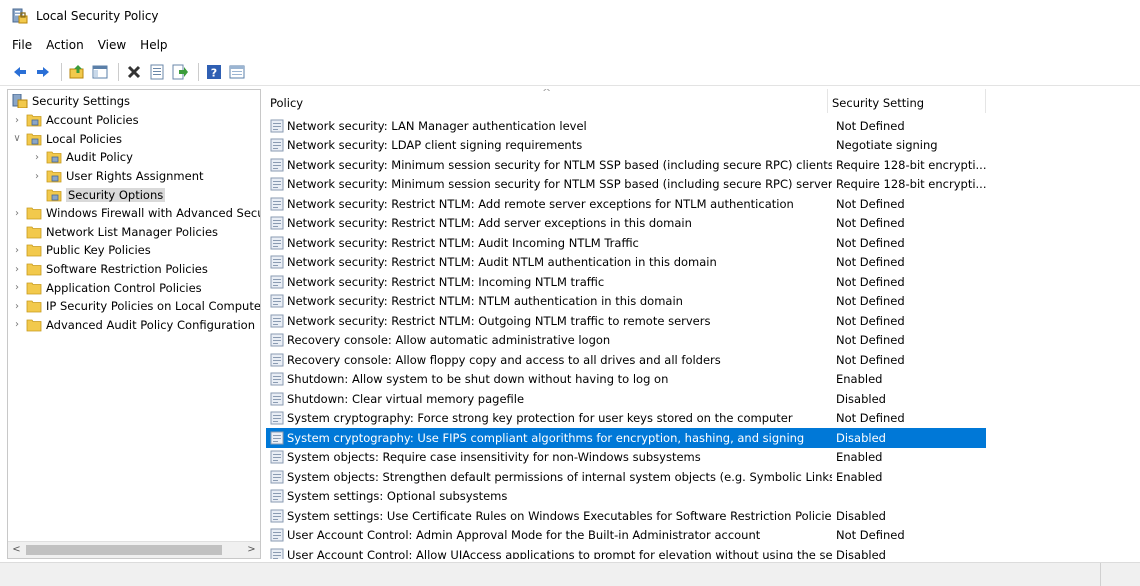 This screenshot has width=1140, height=586. Describe the element at coordinates (17, 138) in the screenshot. I see `chevron-down-icon: ∨` at that location.